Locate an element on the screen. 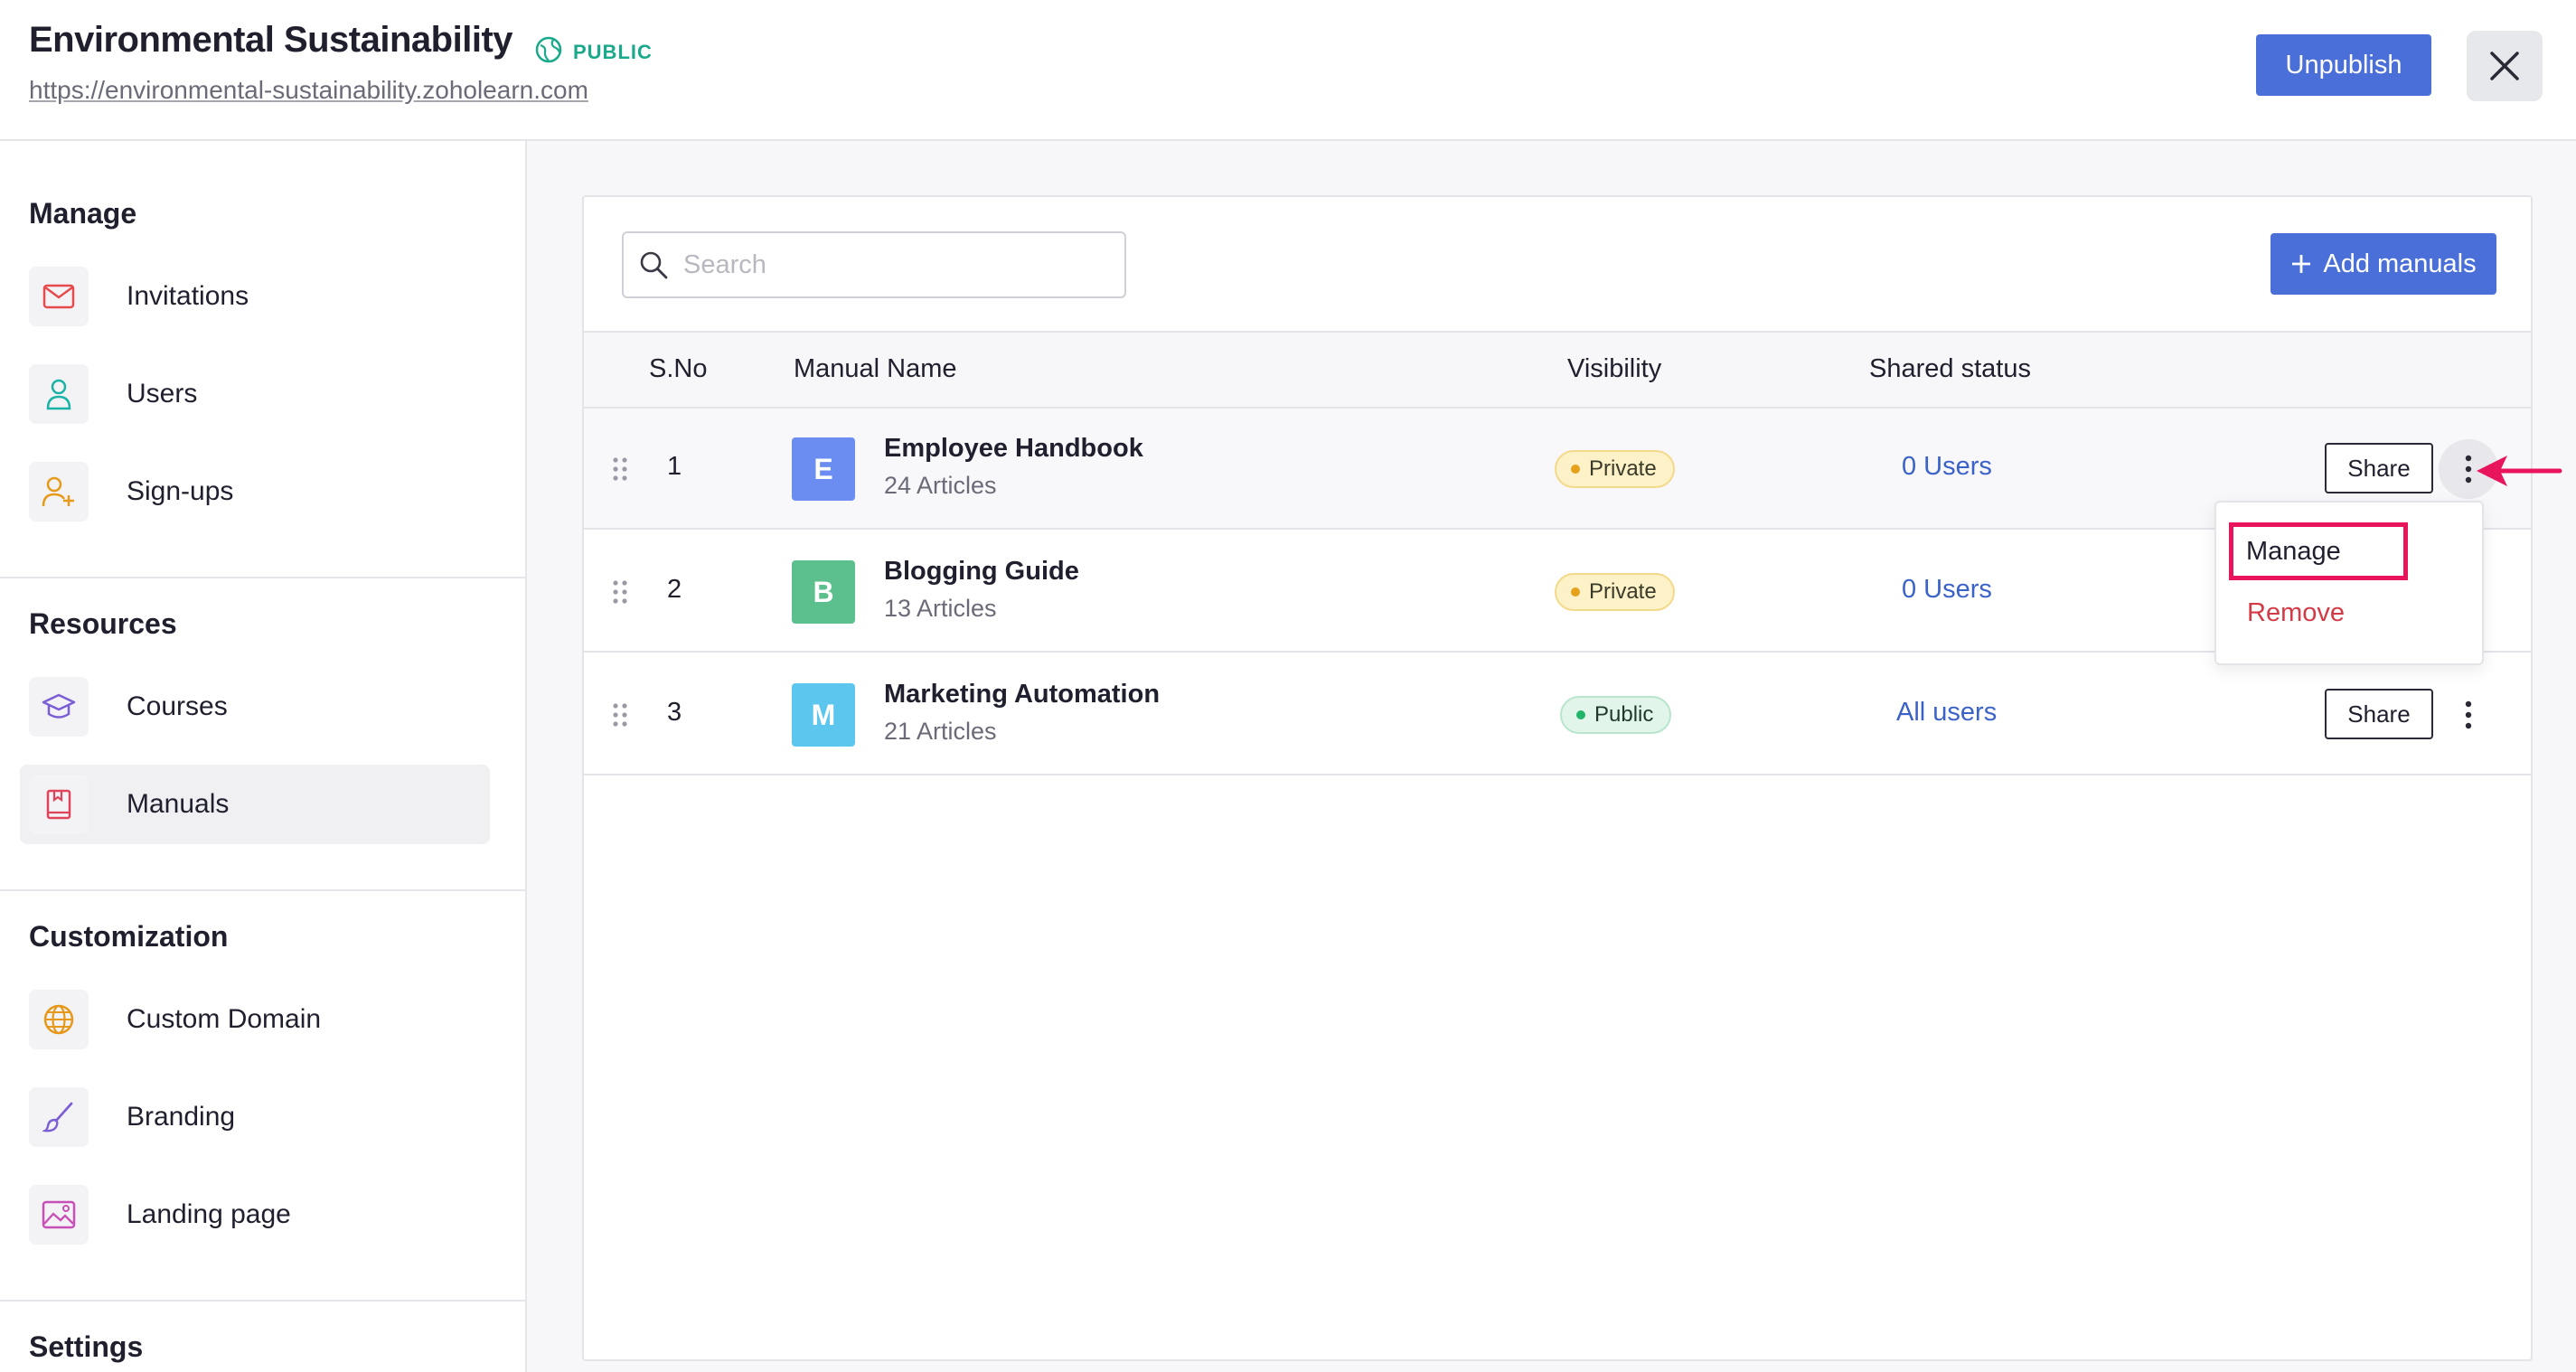 The image size is (2576, 1372). row-options-menu: Manage Remove is located at coordinates (2349, 583).